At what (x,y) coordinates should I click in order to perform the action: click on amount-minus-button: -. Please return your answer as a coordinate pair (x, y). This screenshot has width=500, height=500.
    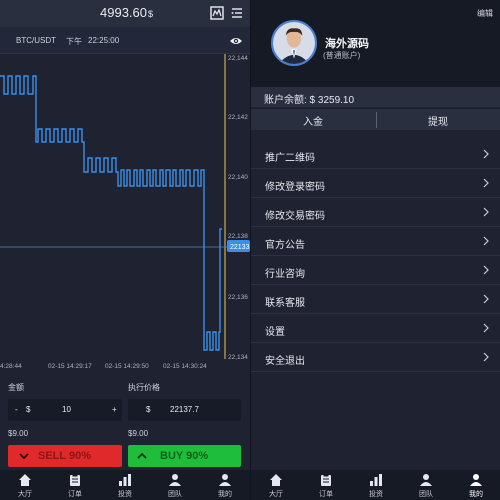
    Looking at the image, I should click on (16, 409).